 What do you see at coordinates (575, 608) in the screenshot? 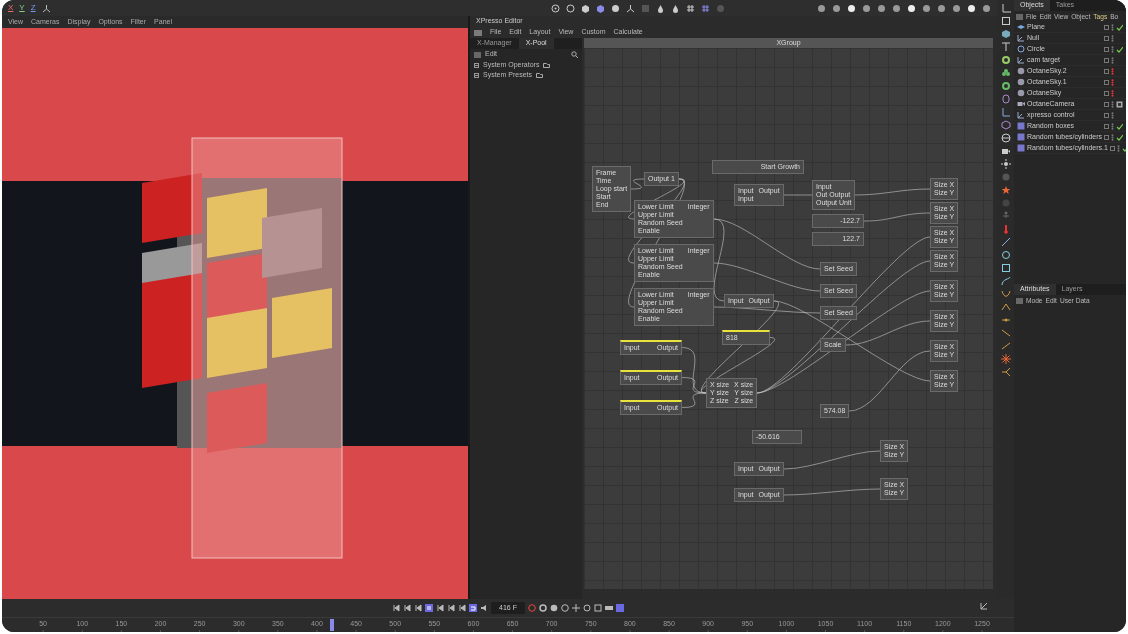
I see `move-icon` at bounding box center [575, 608].